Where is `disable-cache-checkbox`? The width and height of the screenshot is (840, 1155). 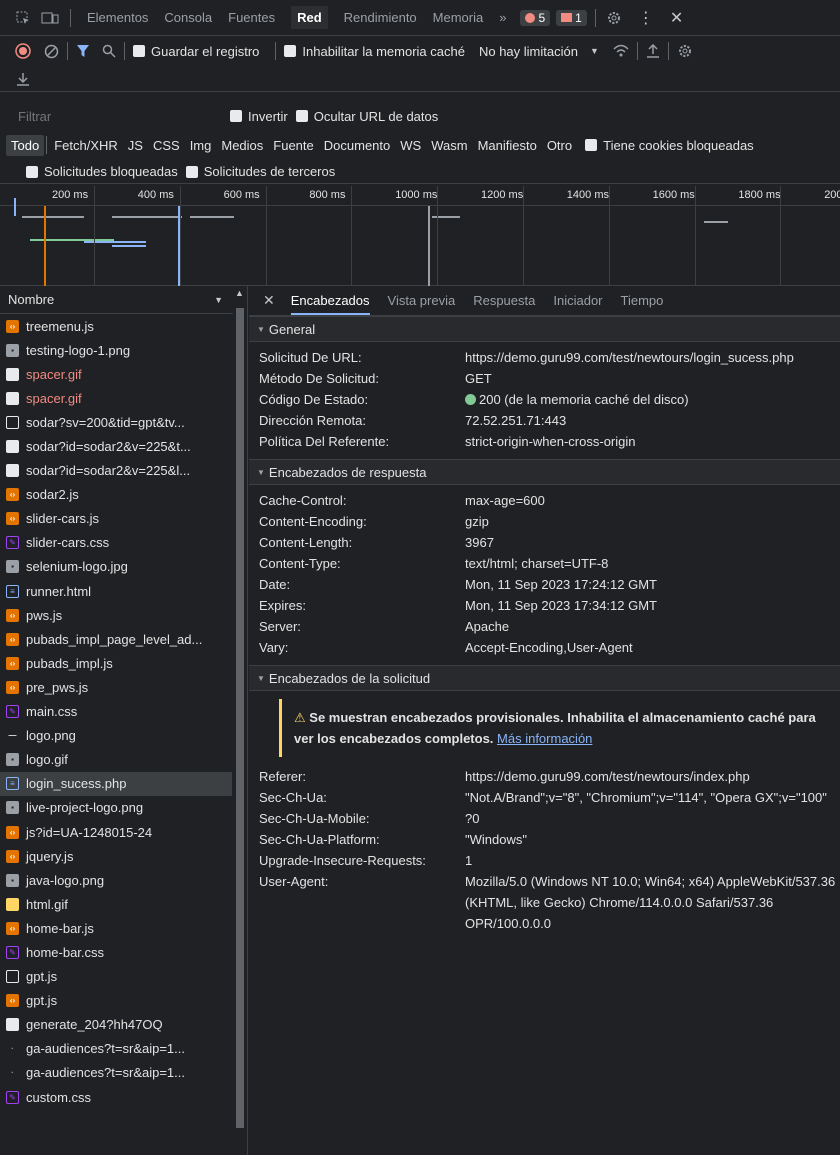 disable-cache-checkbox is located at coordinates (290, 51).